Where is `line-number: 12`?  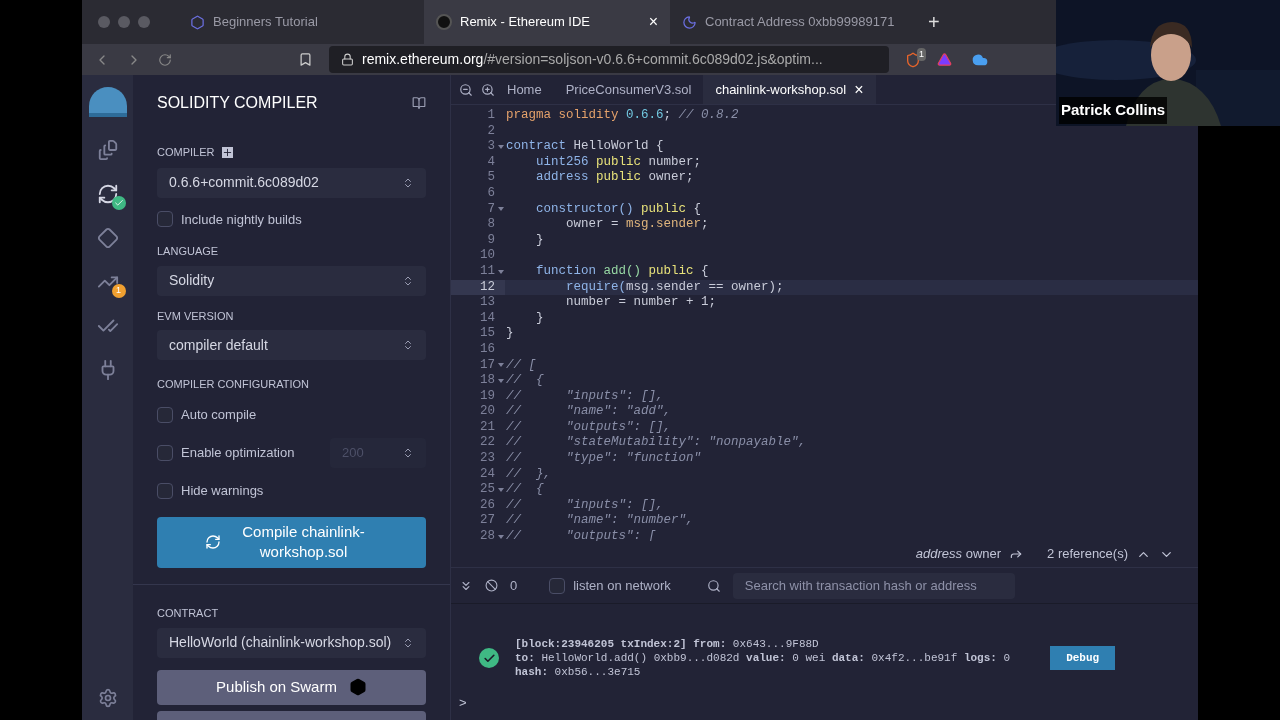 line-number: 12 is located at coordinates (478, 287).